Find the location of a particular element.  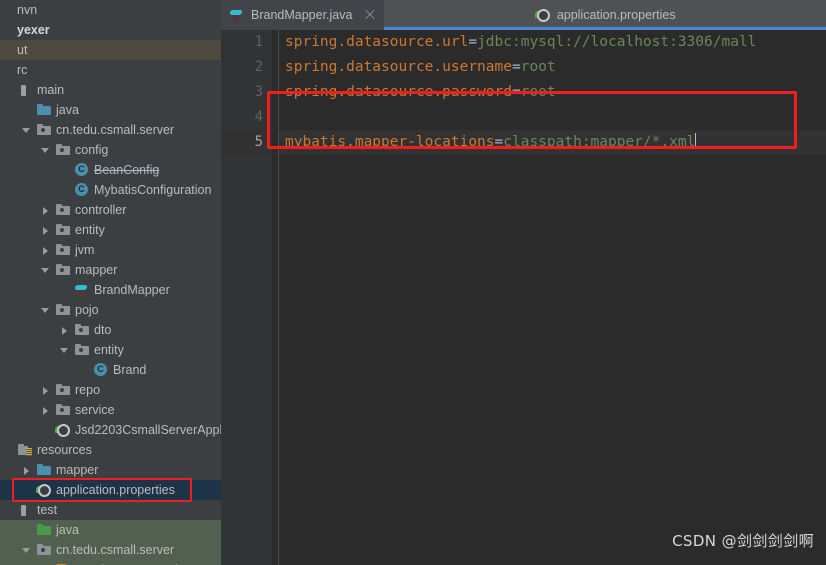

greenfolder-icon is located at coordinates (44, 530).